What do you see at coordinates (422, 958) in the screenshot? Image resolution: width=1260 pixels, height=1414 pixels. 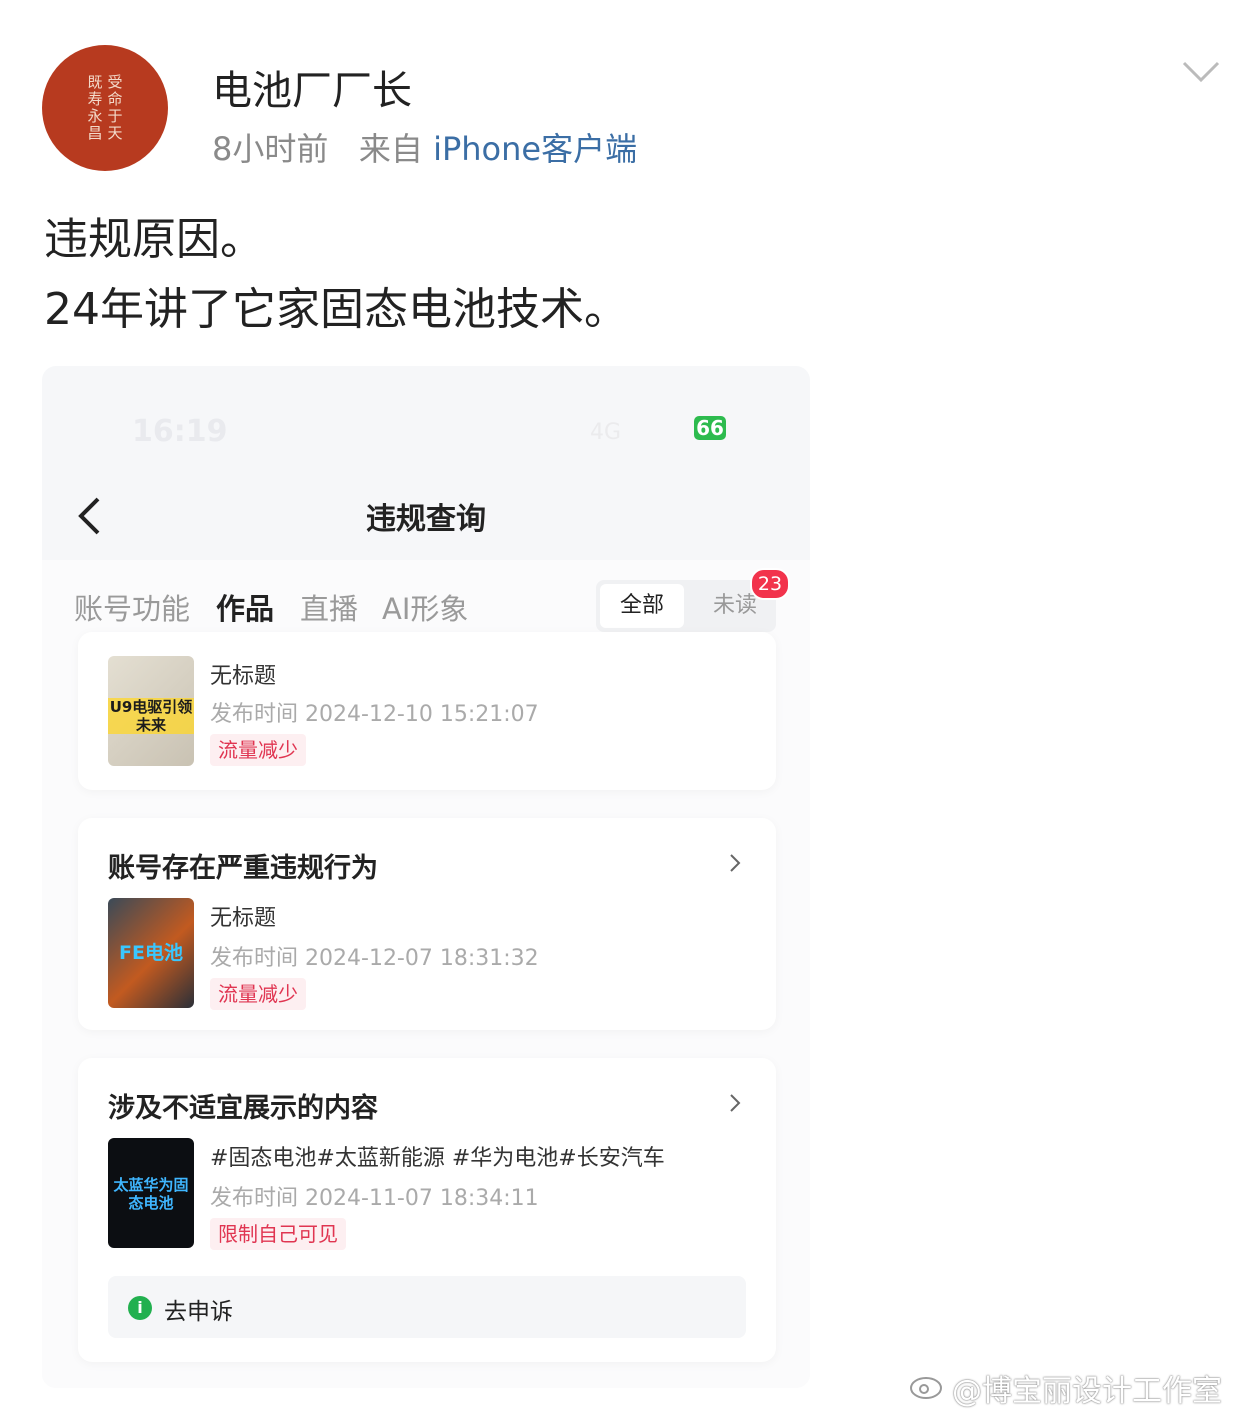 I see `publish-time-value: 2024-12-07 18:31:32` at bounding box center [422, 958].